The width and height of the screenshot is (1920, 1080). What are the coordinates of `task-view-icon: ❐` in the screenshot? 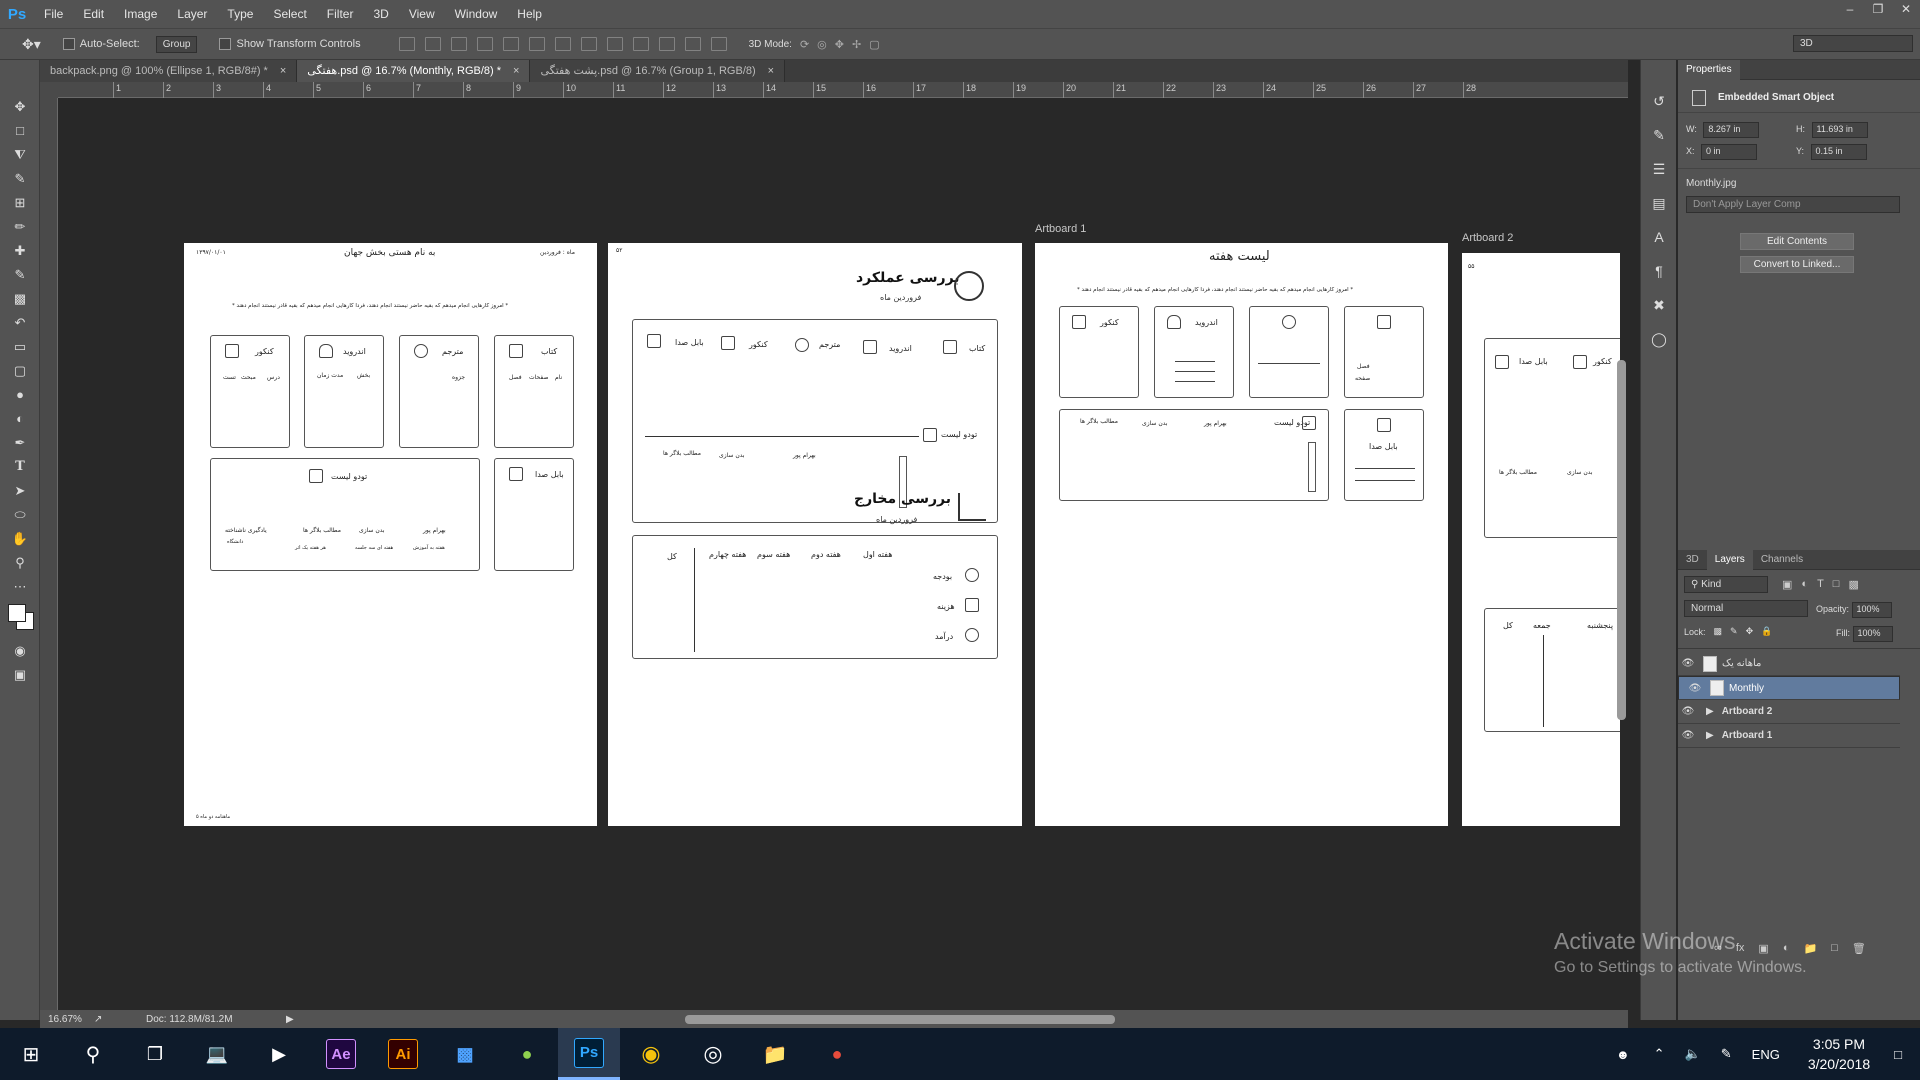 It's located at (155, 1054).